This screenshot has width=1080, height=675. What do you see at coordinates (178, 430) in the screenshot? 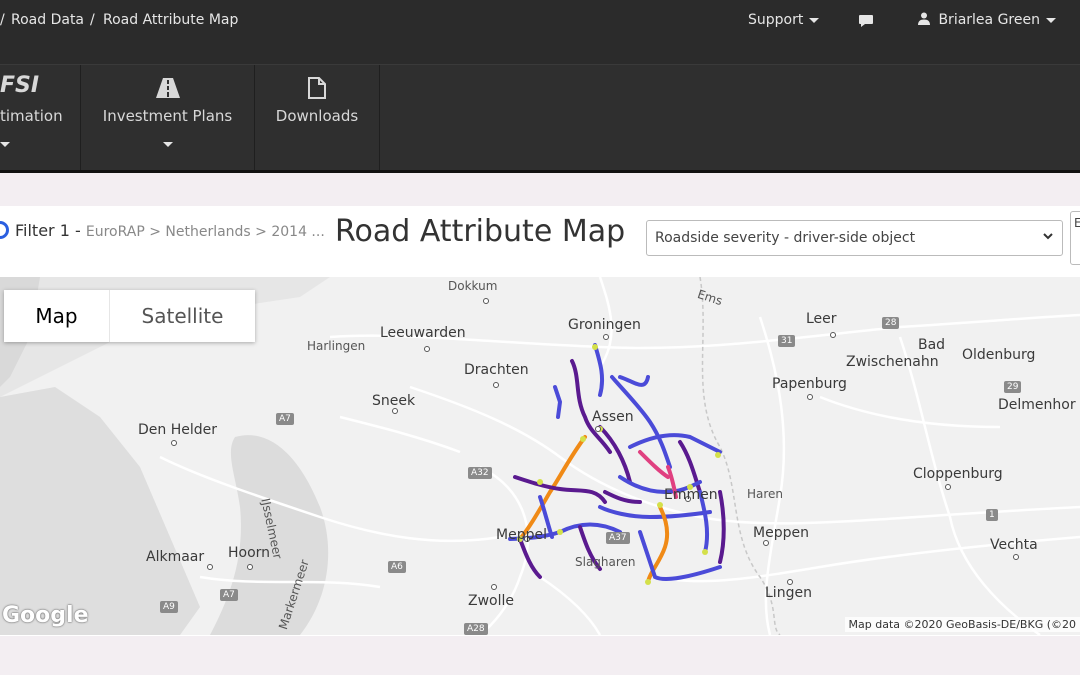
I see `place-label: Den Helder` at bounding box center [178, 430].